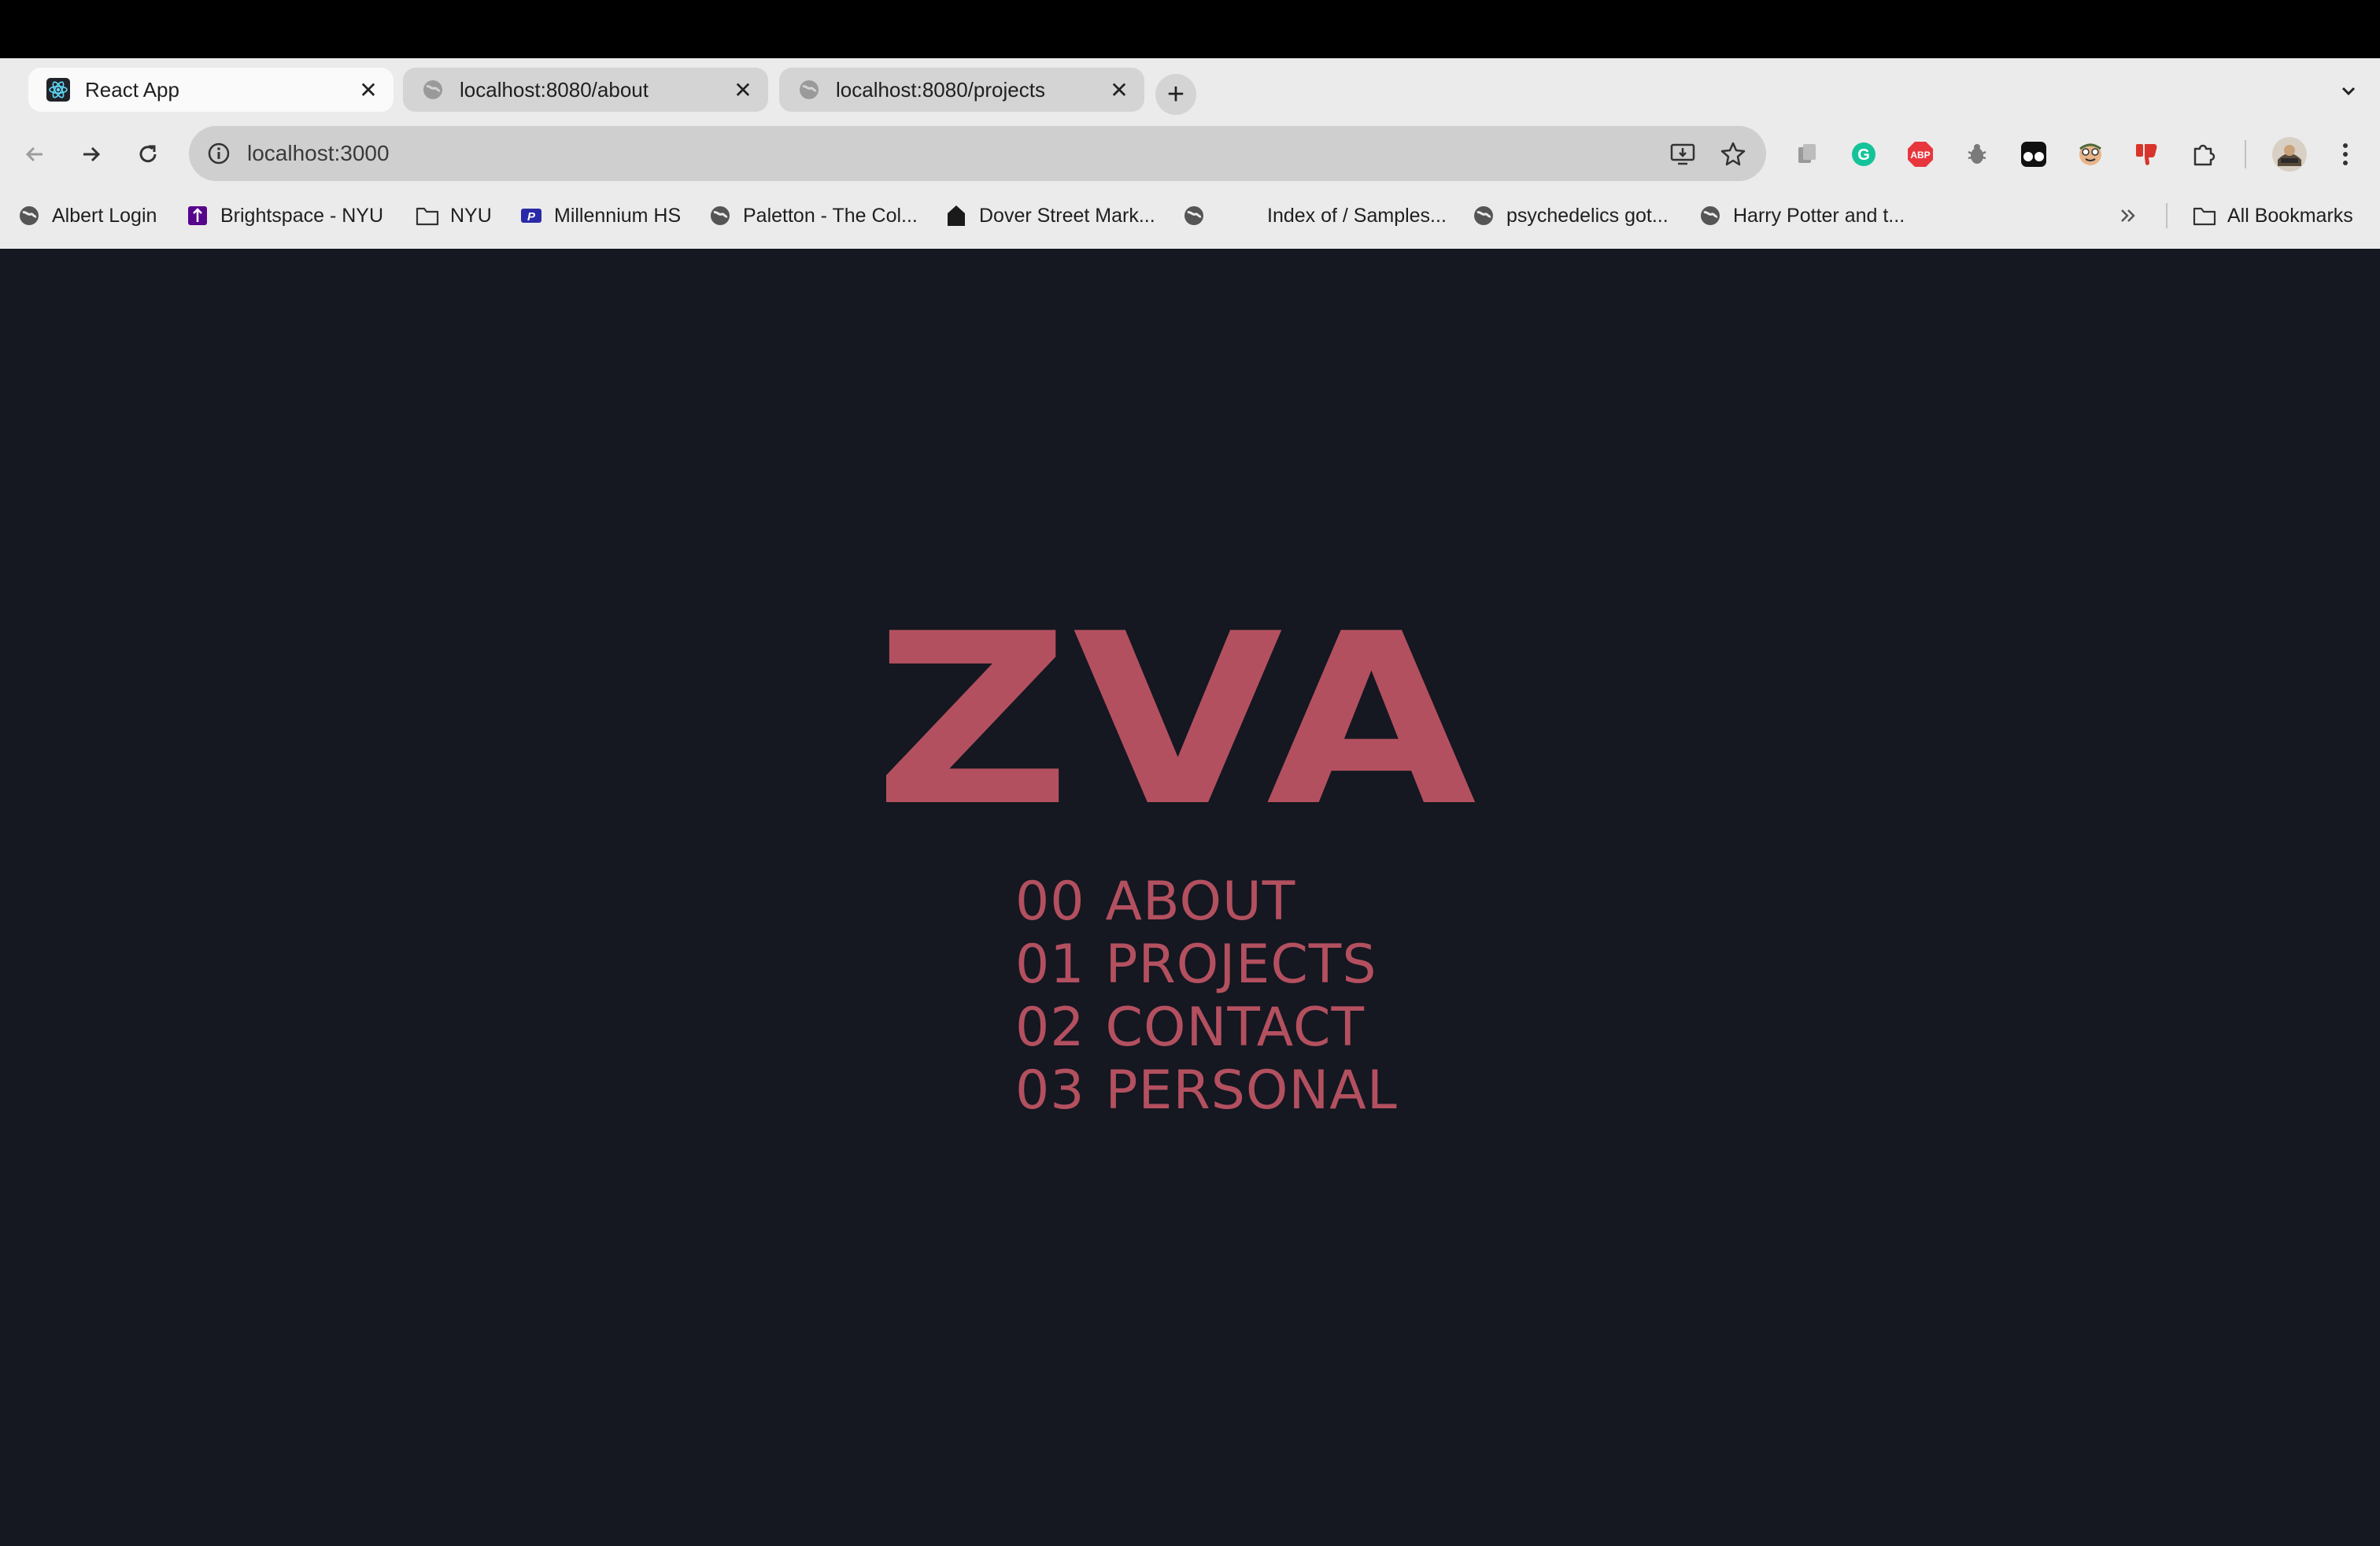 This screenshot has height=1546, width=2380. Describe the element at coordinates (2289, 154) in the screenshot. I see `profile-avatar` at that location.